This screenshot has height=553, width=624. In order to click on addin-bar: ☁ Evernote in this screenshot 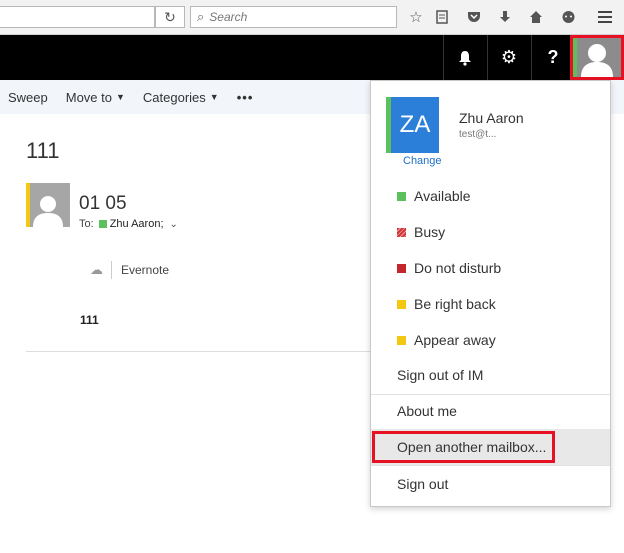, I will do `click(129, 270)`.